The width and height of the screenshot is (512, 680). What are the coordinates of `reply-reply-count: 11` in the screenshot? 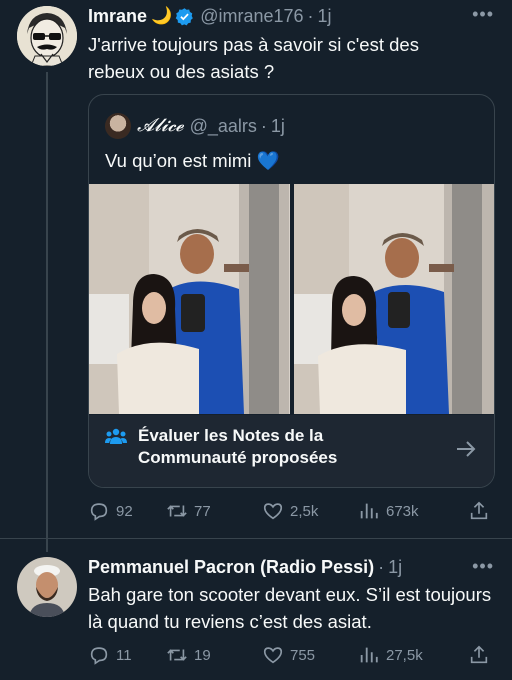 It's located at (124, 655).